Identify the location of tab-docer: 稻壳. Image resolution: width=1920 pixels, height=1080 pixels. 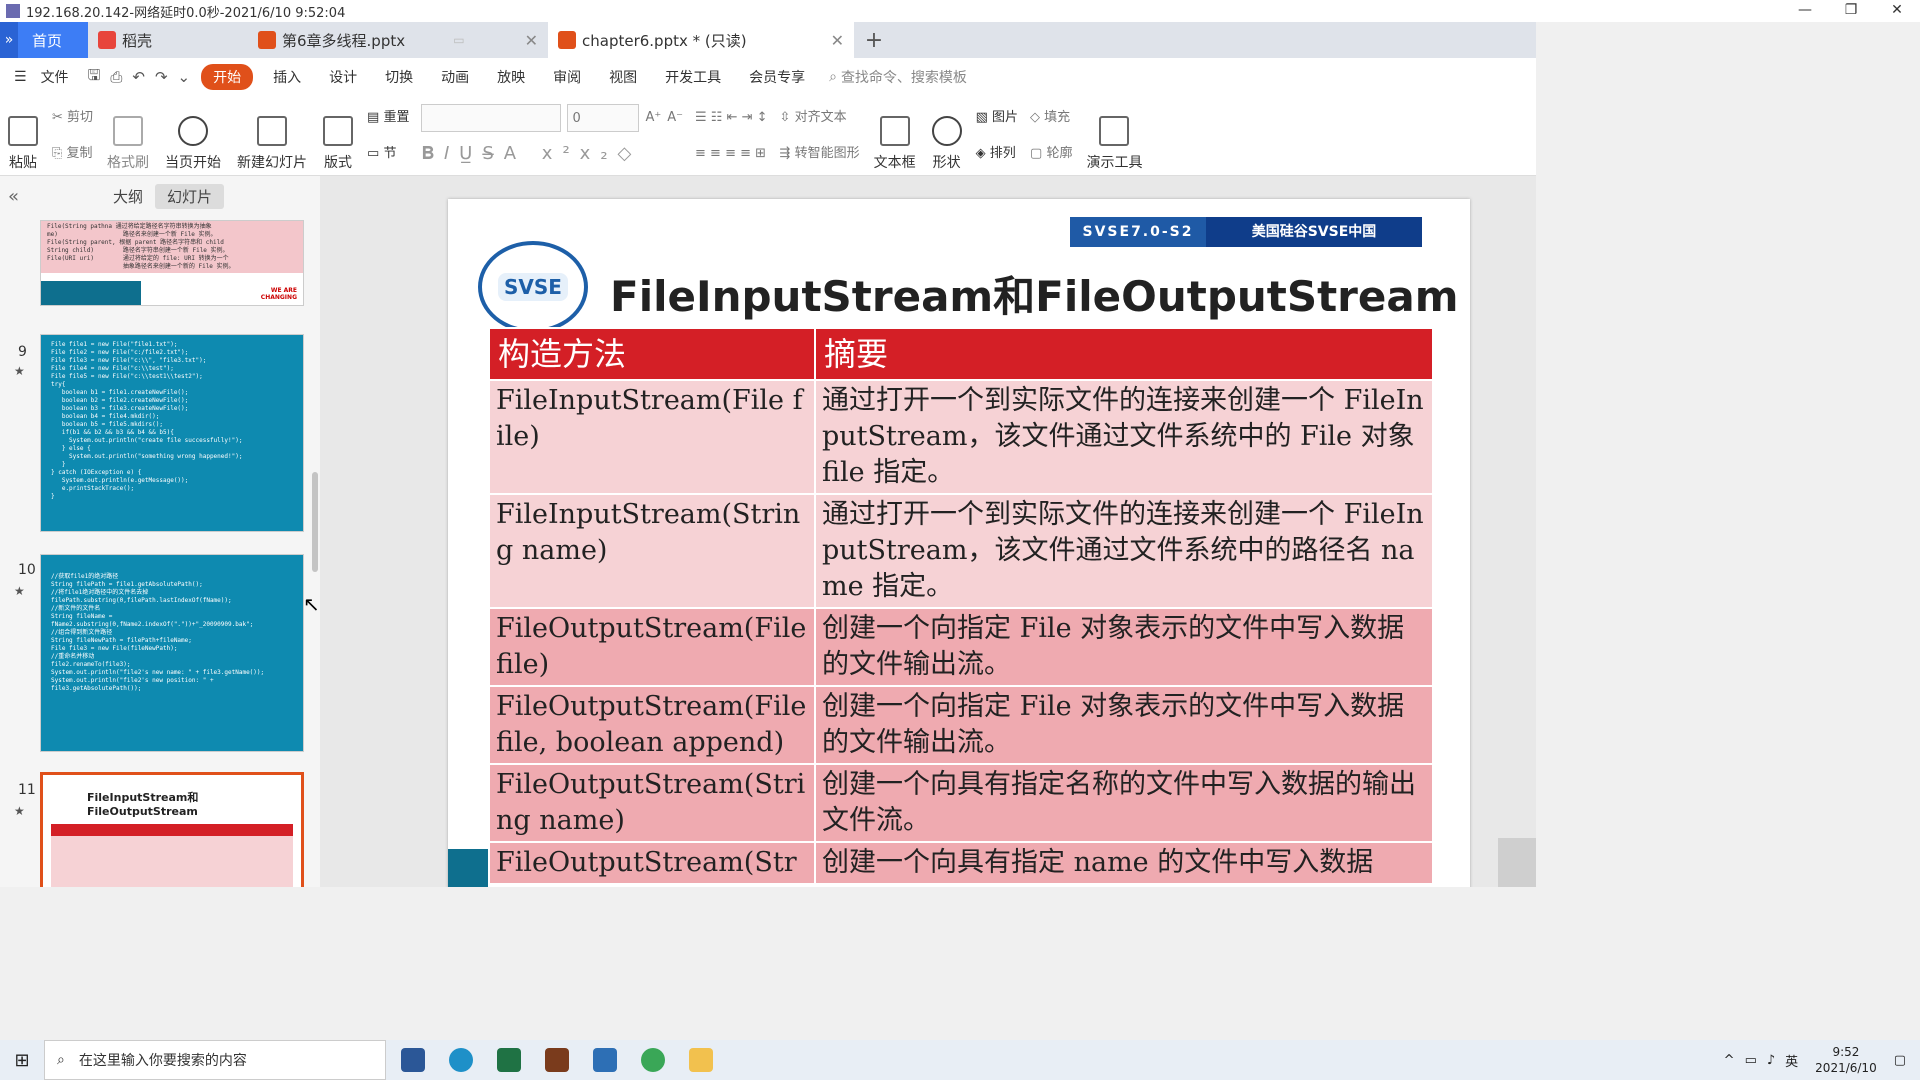
(168, 40).